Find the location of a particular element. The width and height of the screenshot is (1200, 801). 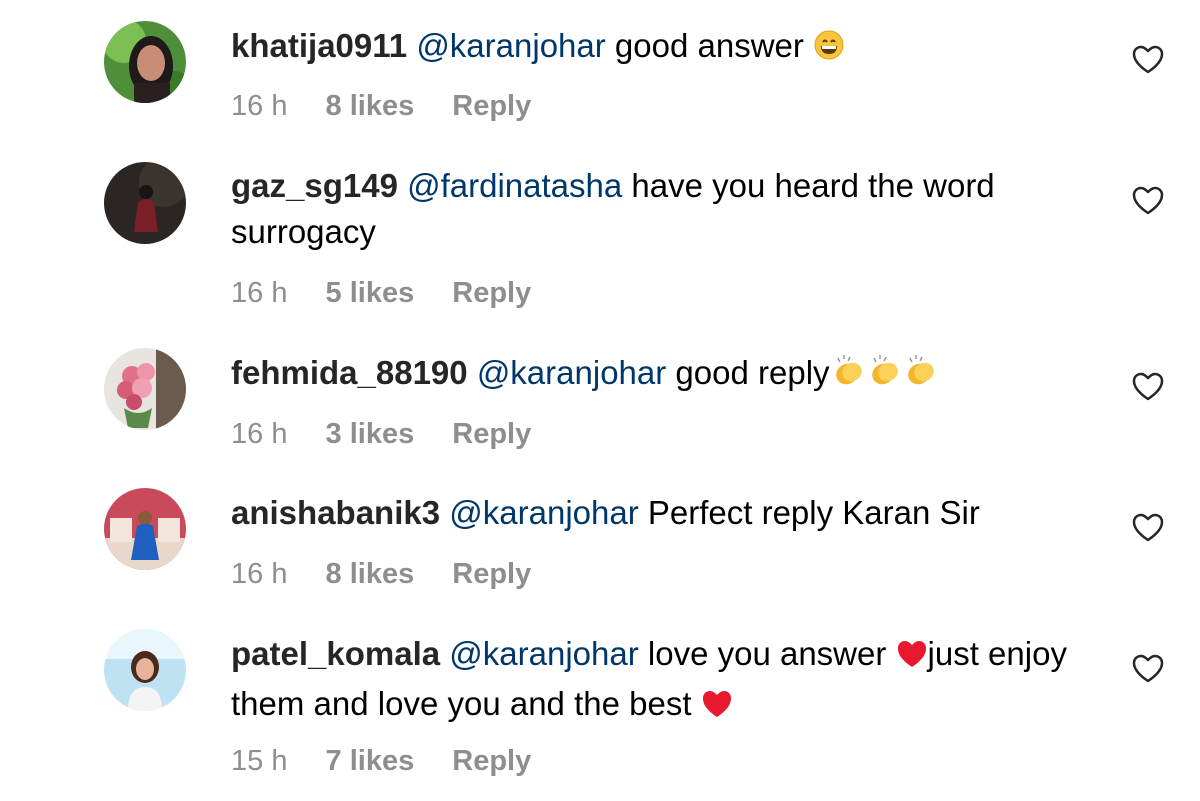

comment-meta: 16 h 3 likes Reply is located at coordinates (396, 434).